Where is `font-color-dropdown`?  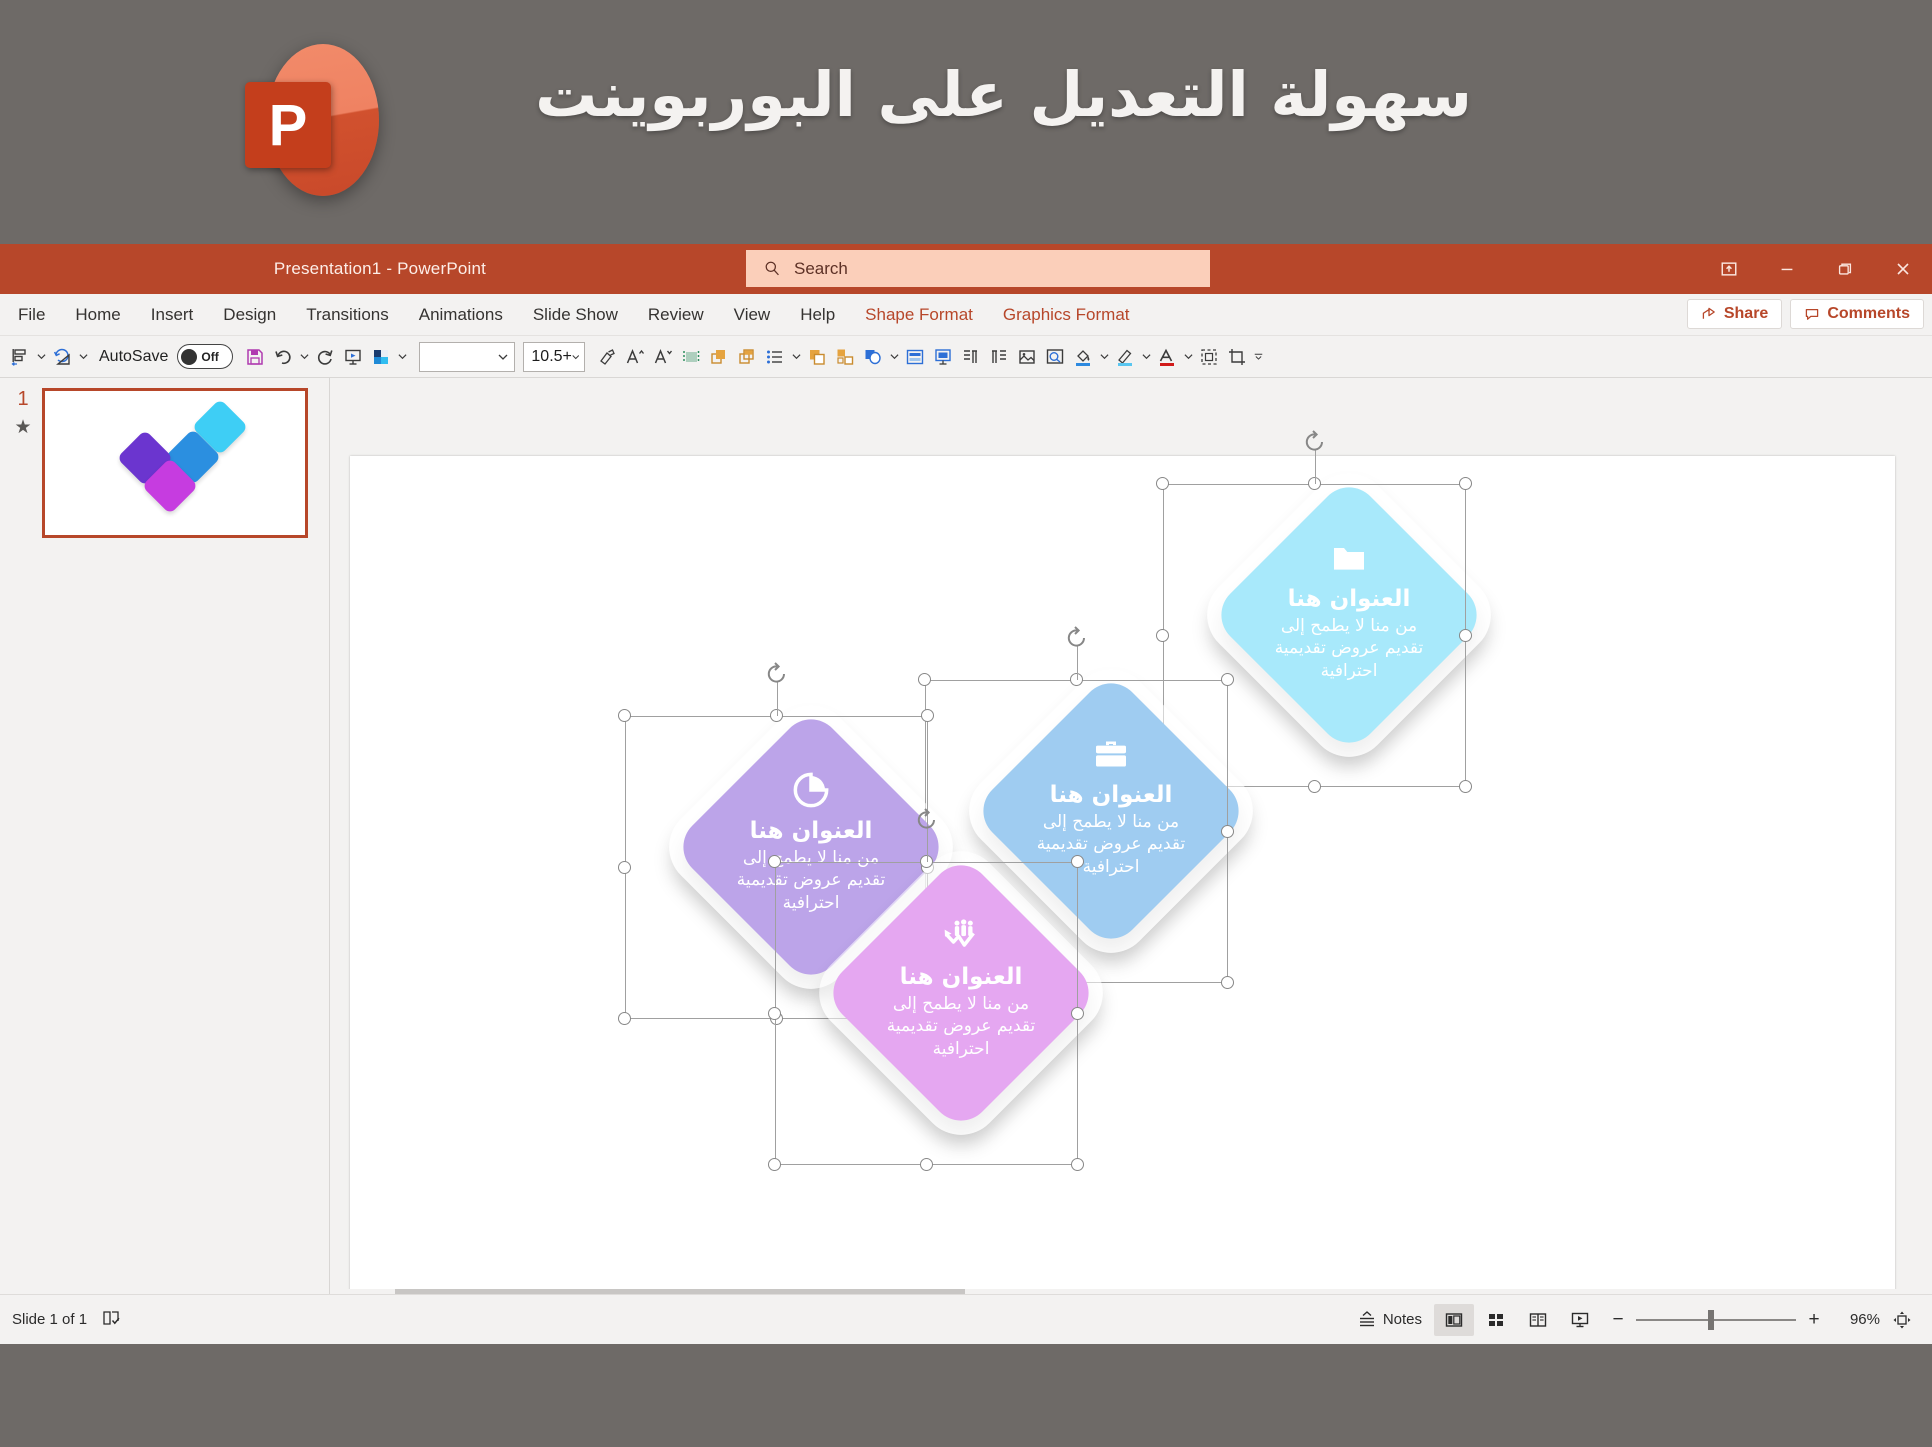 font-color-dropdown is located at coordinates (1188, 357).